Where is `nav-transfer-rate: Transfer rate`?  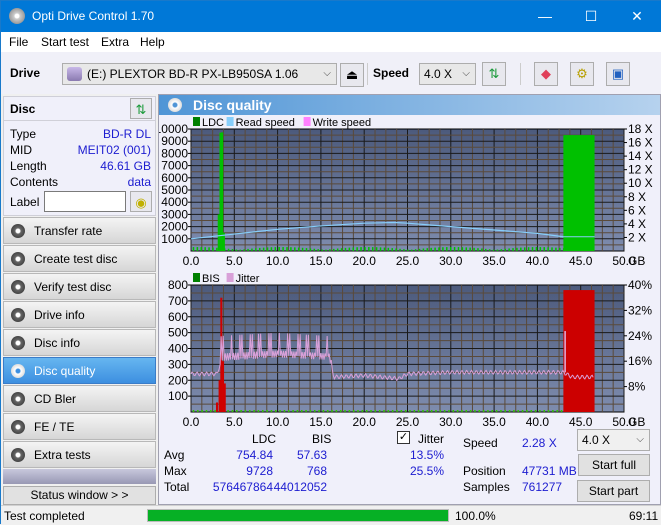
nav-transfer-rate: Transfer rate is located at coordinates (79, 230).